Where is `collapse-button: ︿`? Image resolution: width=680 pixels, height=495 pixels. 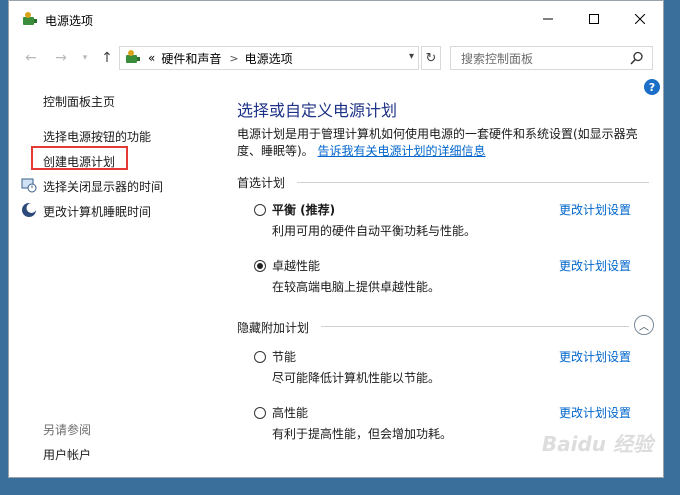
collapse-button: ︿ is located at coordinates (644, 325).